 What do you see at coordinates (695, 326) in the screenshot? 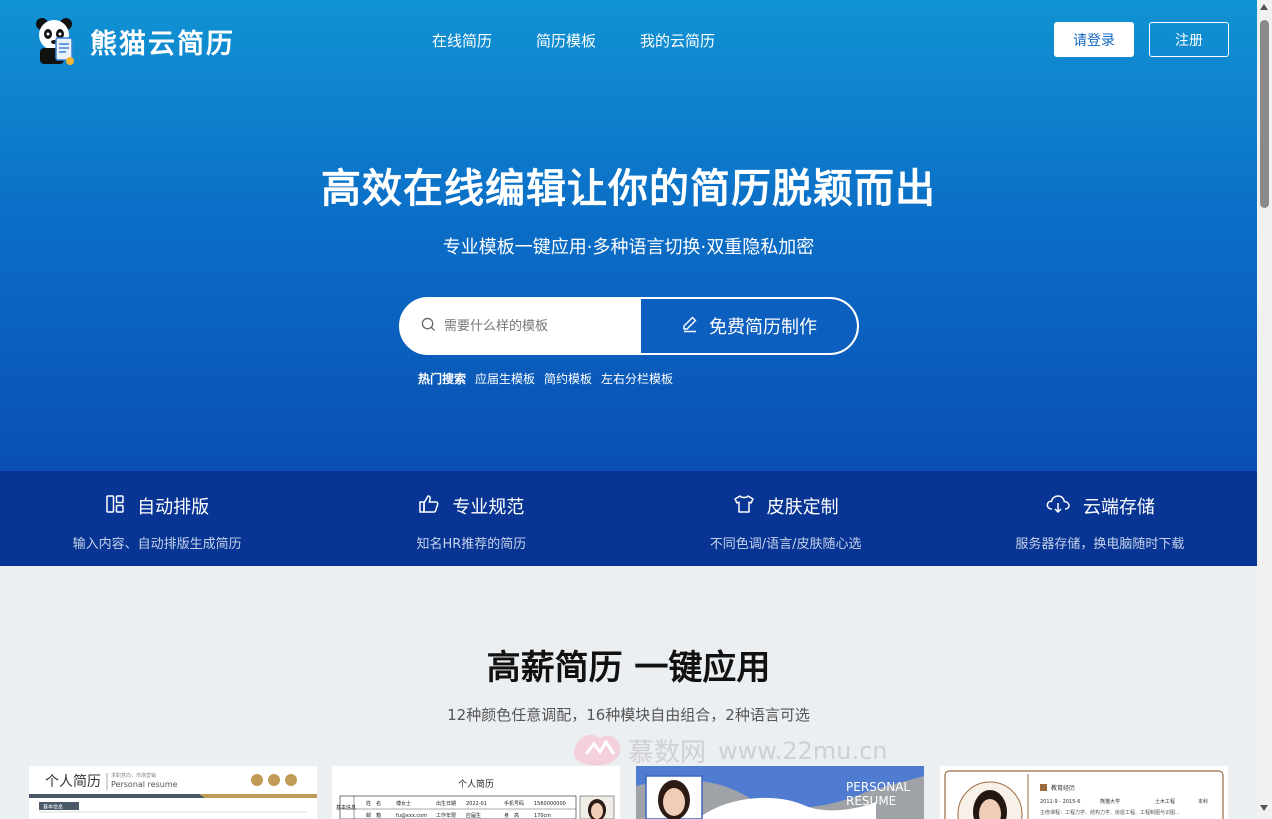
I see `pencil-icon` at bounding box center [695, 326].